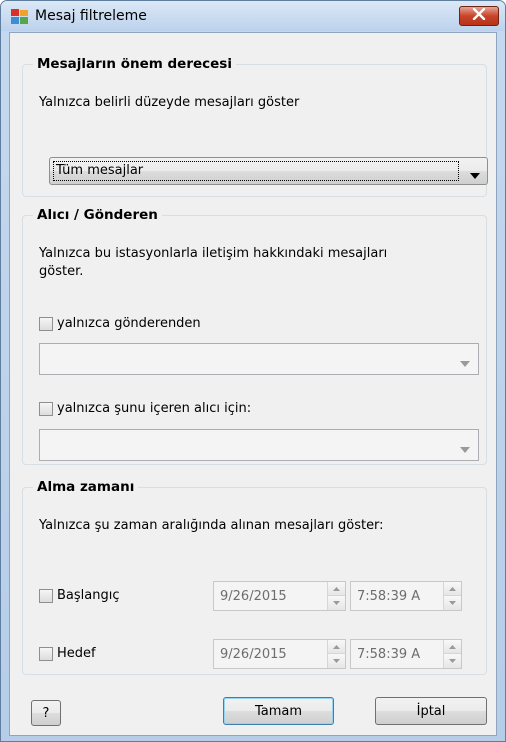  I want to click on close-icon, so click(479, 15).